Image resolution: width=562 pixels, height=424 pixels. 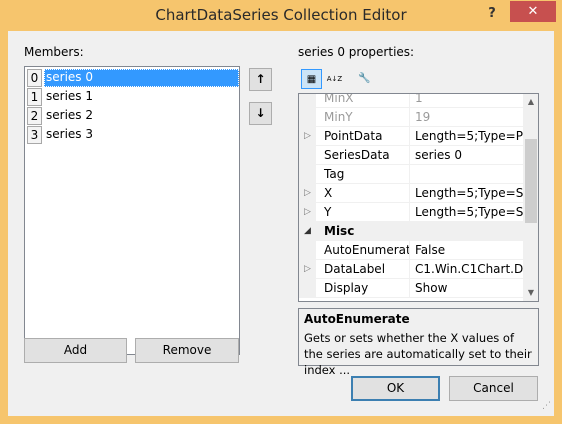 What do you see at coordinates (34, 78) in the screenshot?
I see `member-index: 0` at bounding box center [34, 78].